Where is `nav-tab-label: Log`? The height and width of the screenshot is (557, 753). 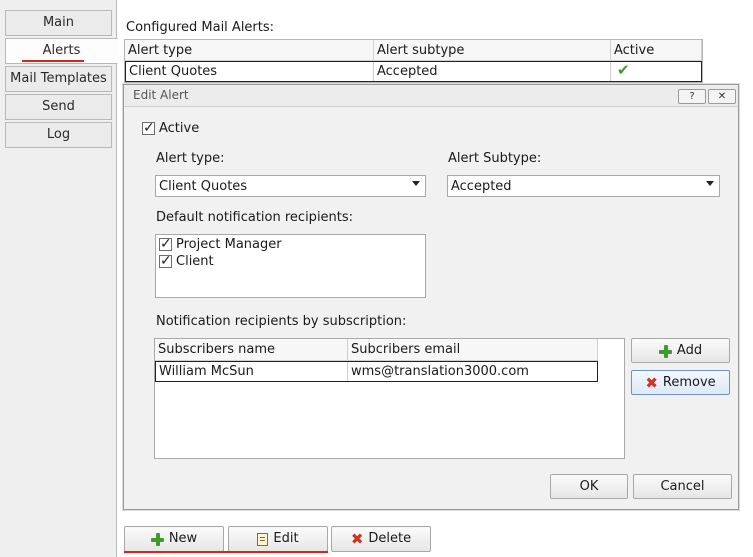 nav-tab-label: Log is located at coordinates (58, 134).